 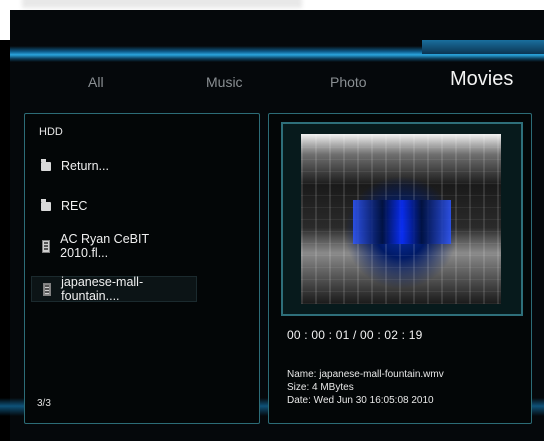 I want to click on video-thumbnail, so click(x=401, y=219).